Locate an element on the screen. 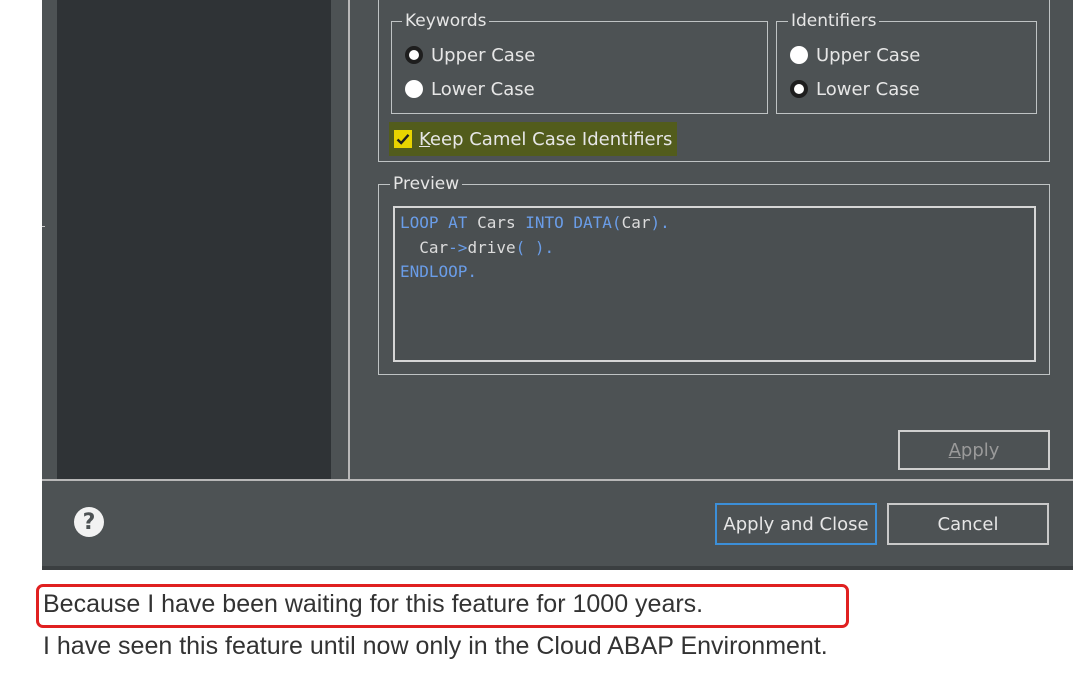 The width and height of the screenshot is (1089, 687). keep-camel-case-label: Keep Camel Case Identifiers is located at coordinates (545, 139).